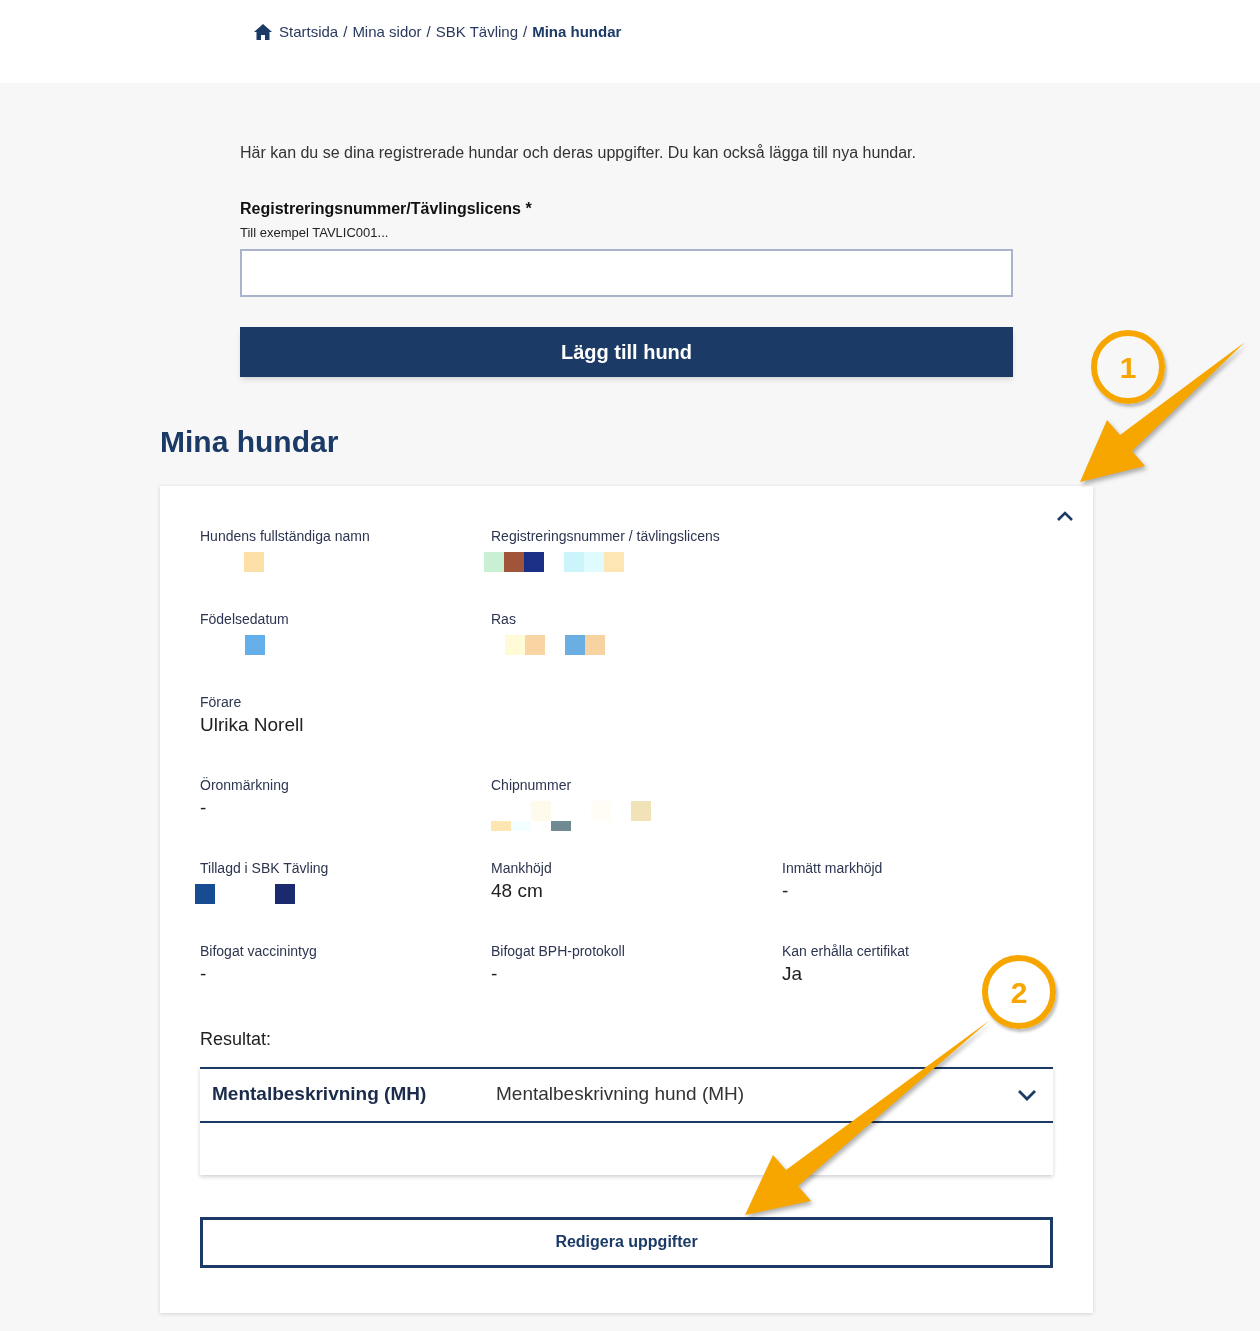 Image resolution: width=1260 pixels, height=1331 pixels. Describe the element at coordinates (309, 32) in the screenshot. I see `breadcrumb-link: Startsida` at that location.